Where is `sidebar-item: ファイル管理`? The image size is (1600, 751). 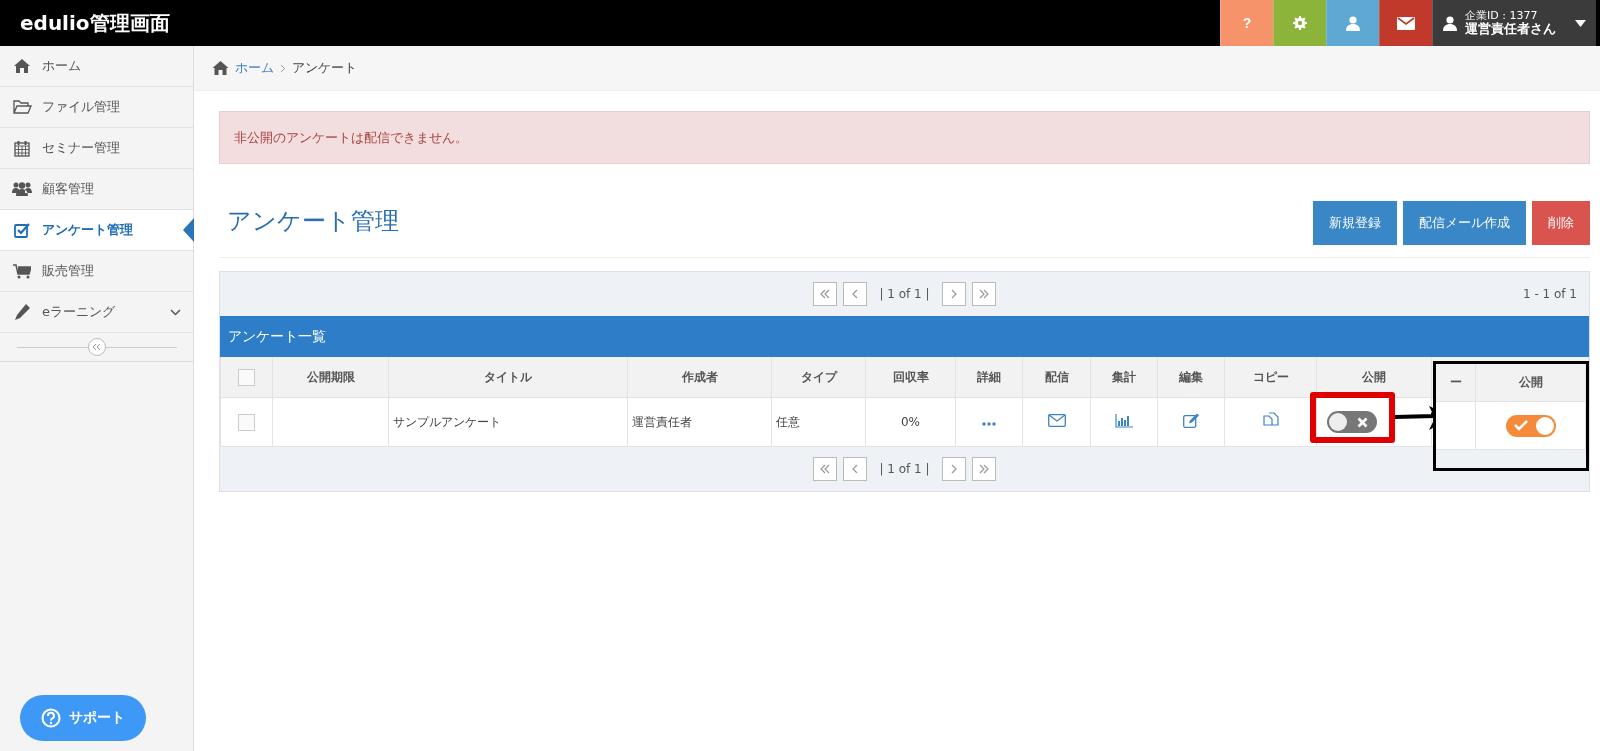
sidebar-item: ファイル管理 is located at coordinates (96, 107).